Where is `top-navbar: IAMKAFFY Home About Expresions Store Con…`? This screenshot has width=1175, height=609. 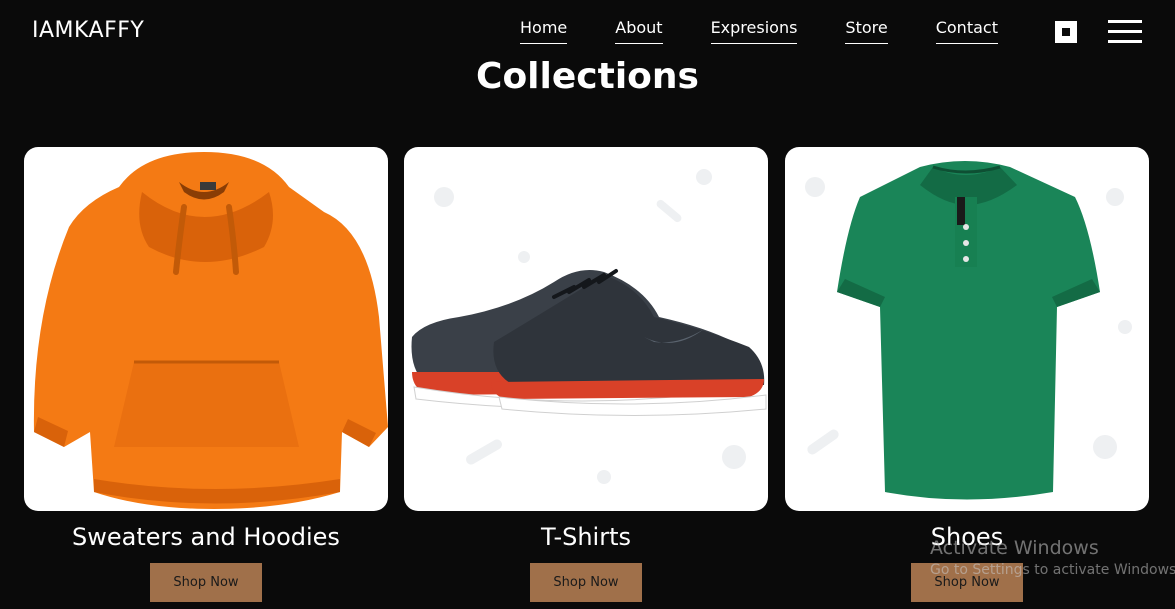 top-navbar: IAMKAFFY Home About Expresions Store Con… is located at coordinates (587, 31).